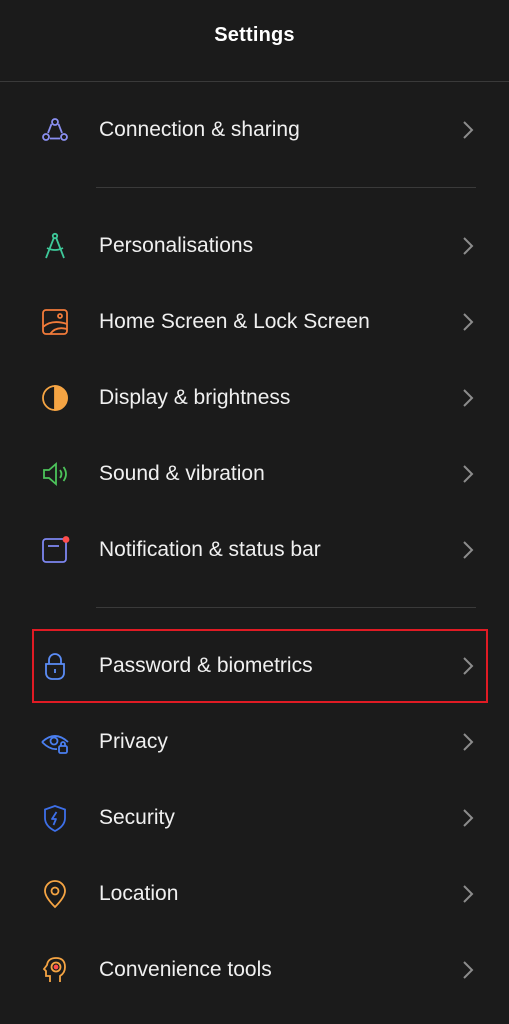 The width and height of the screenshot is (509, 1024). I want to click on settings-item-personalisations: Personalisations, so click(254, 246).